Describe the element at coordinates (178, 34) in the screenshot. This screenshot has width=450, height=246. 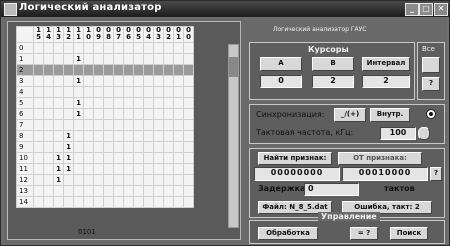
I see `grid-column-header: 01` at that location.